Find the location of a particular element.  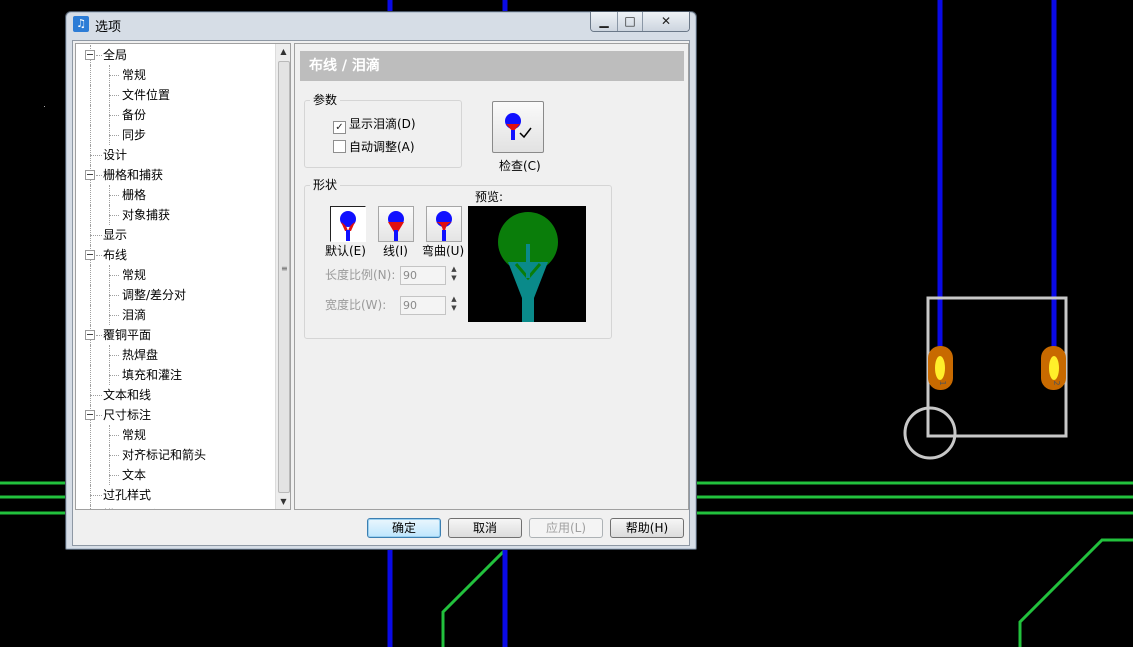

tree-item: 模具元器件 is located at coordinates (133, 507).